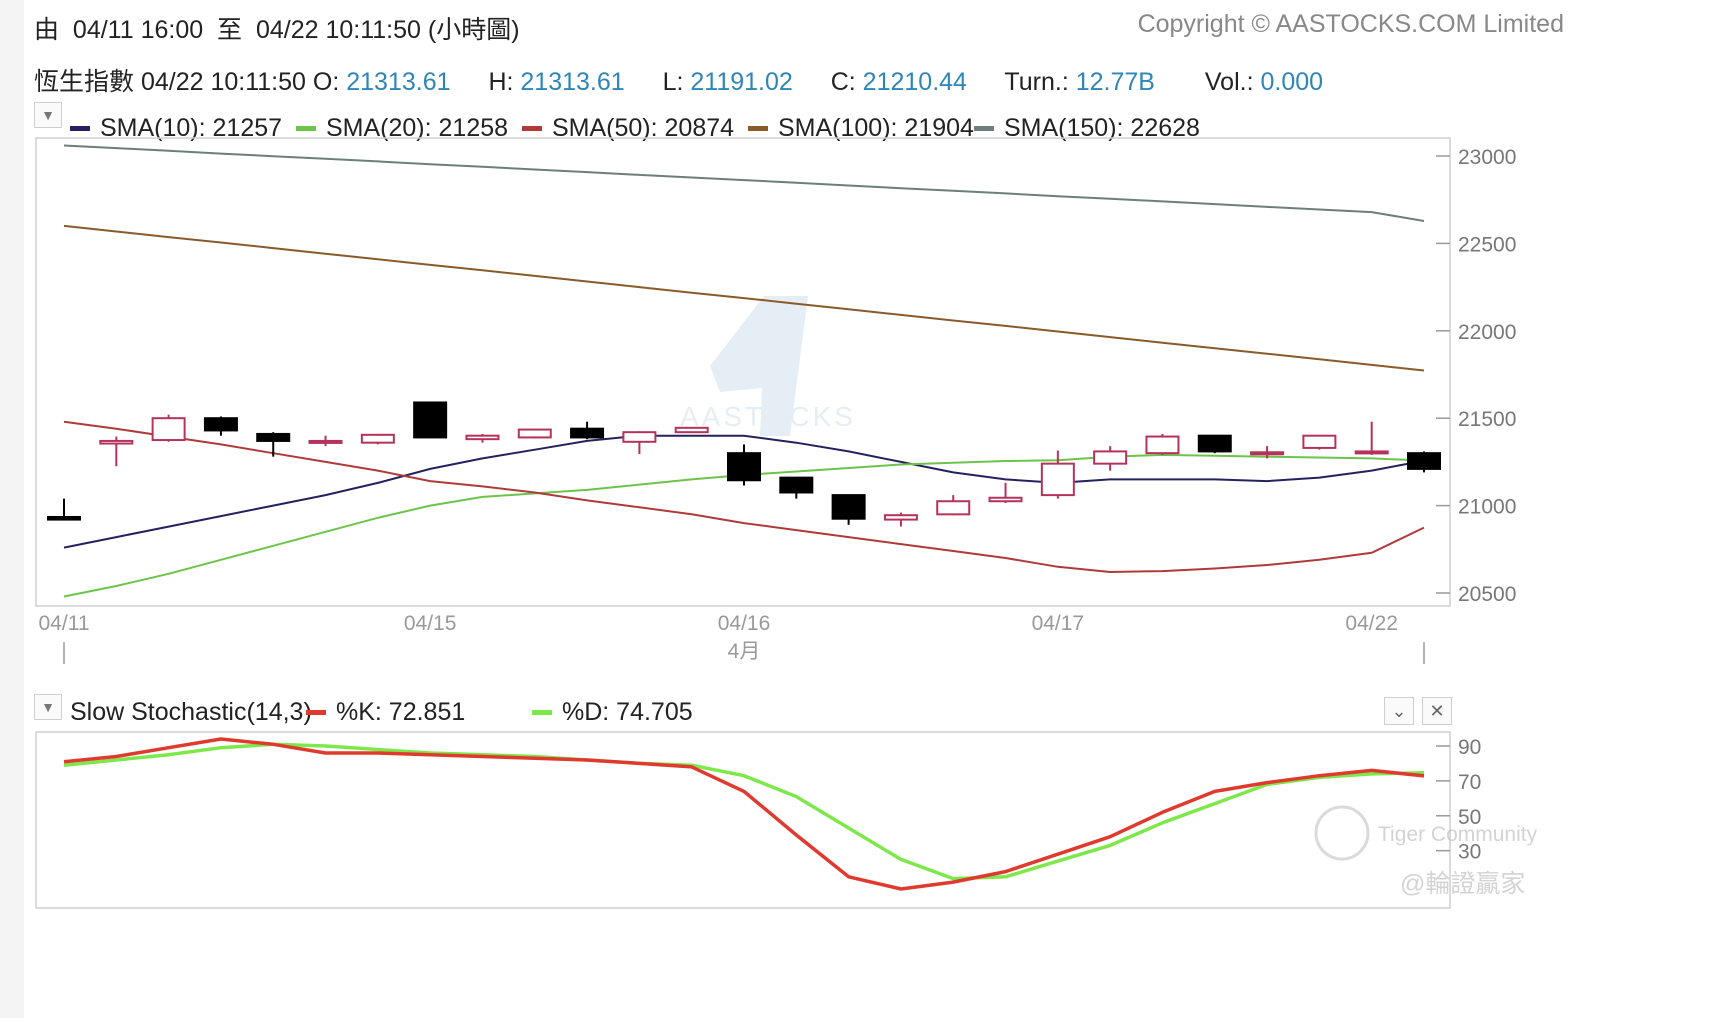 The width and height of the screenshot is (1734, 1018). I want to click on x-tick-label: 04/11, so click(64, 623).